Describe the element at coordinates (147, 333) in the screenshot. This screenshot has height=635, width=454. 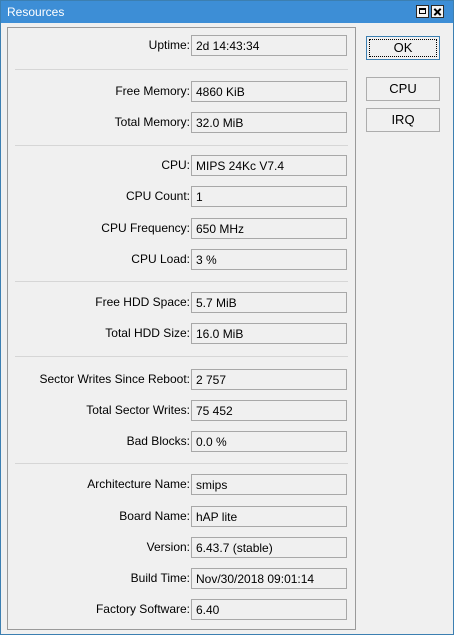
I see `total-hdd-size-label: Total HDD Size:` at that location.